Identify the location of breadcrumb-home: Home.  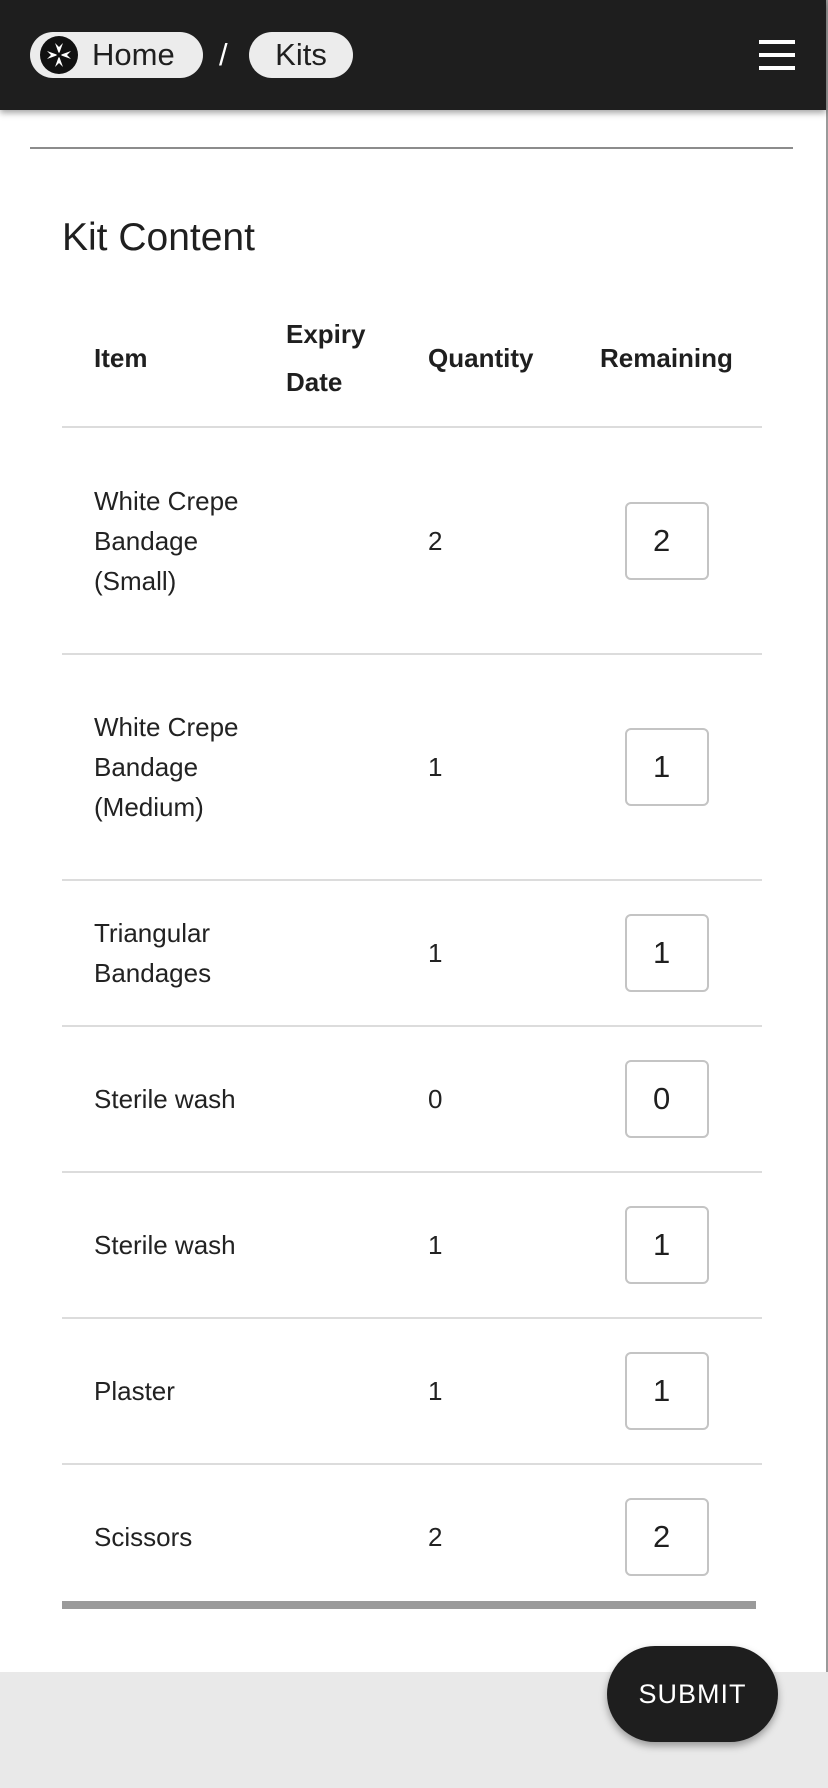
(116, 55).